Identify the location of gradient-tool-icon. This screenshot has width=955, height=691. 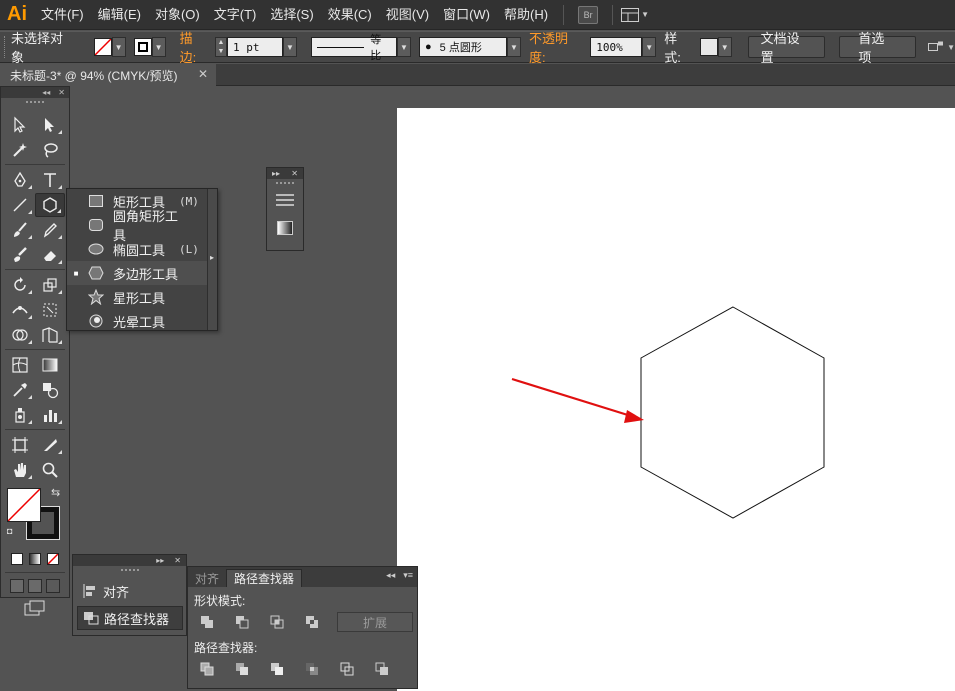
(50, 365).